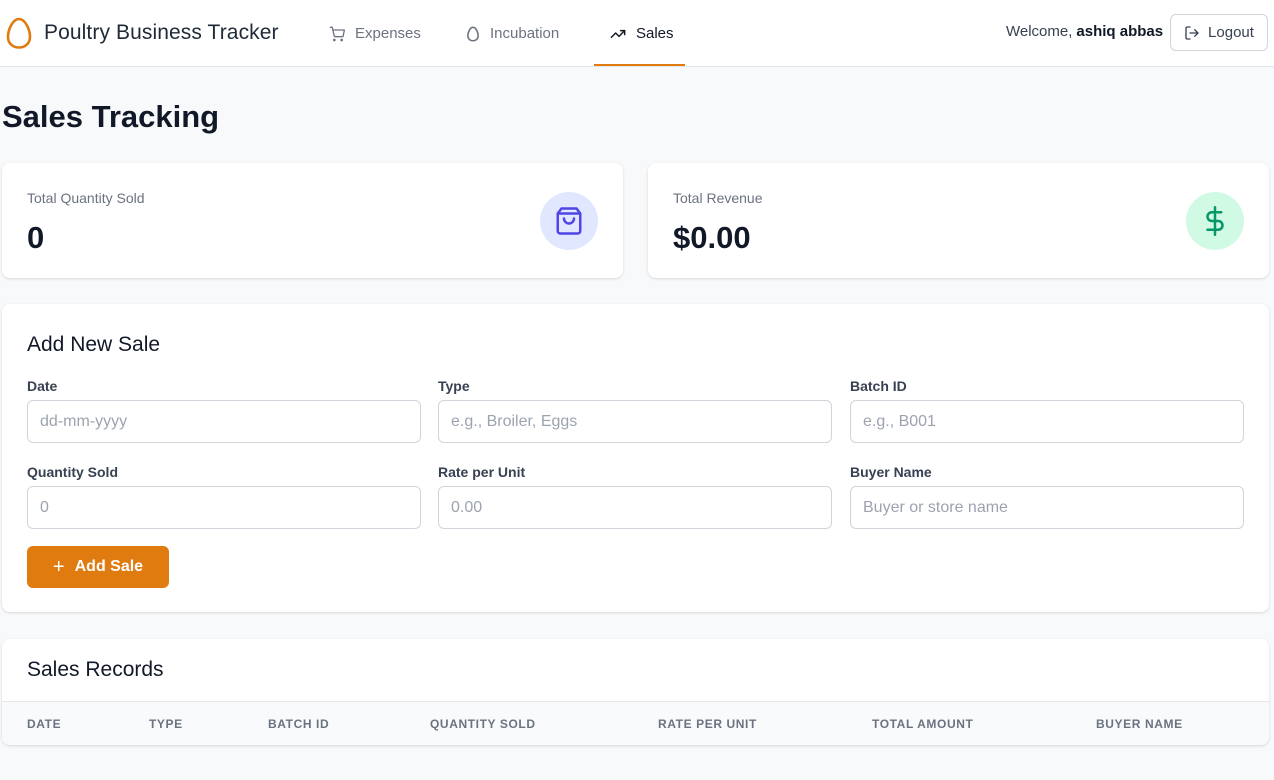 This screenshot has height=780, width=1274. What do you see at coordinates (1192, 32) in the screenshot?
I see `logout-icon` at bounding box center [1192, 32].